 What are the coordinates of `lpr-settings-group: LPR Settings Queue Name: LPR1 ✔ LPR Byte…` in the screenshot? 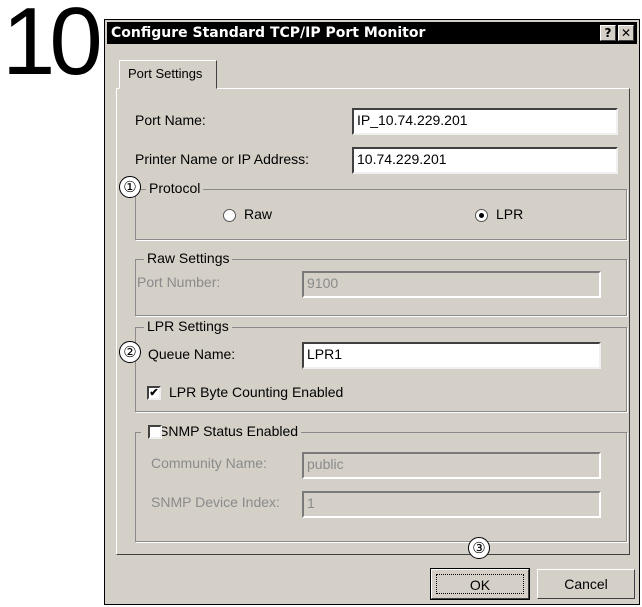 It's located at (381, 365).